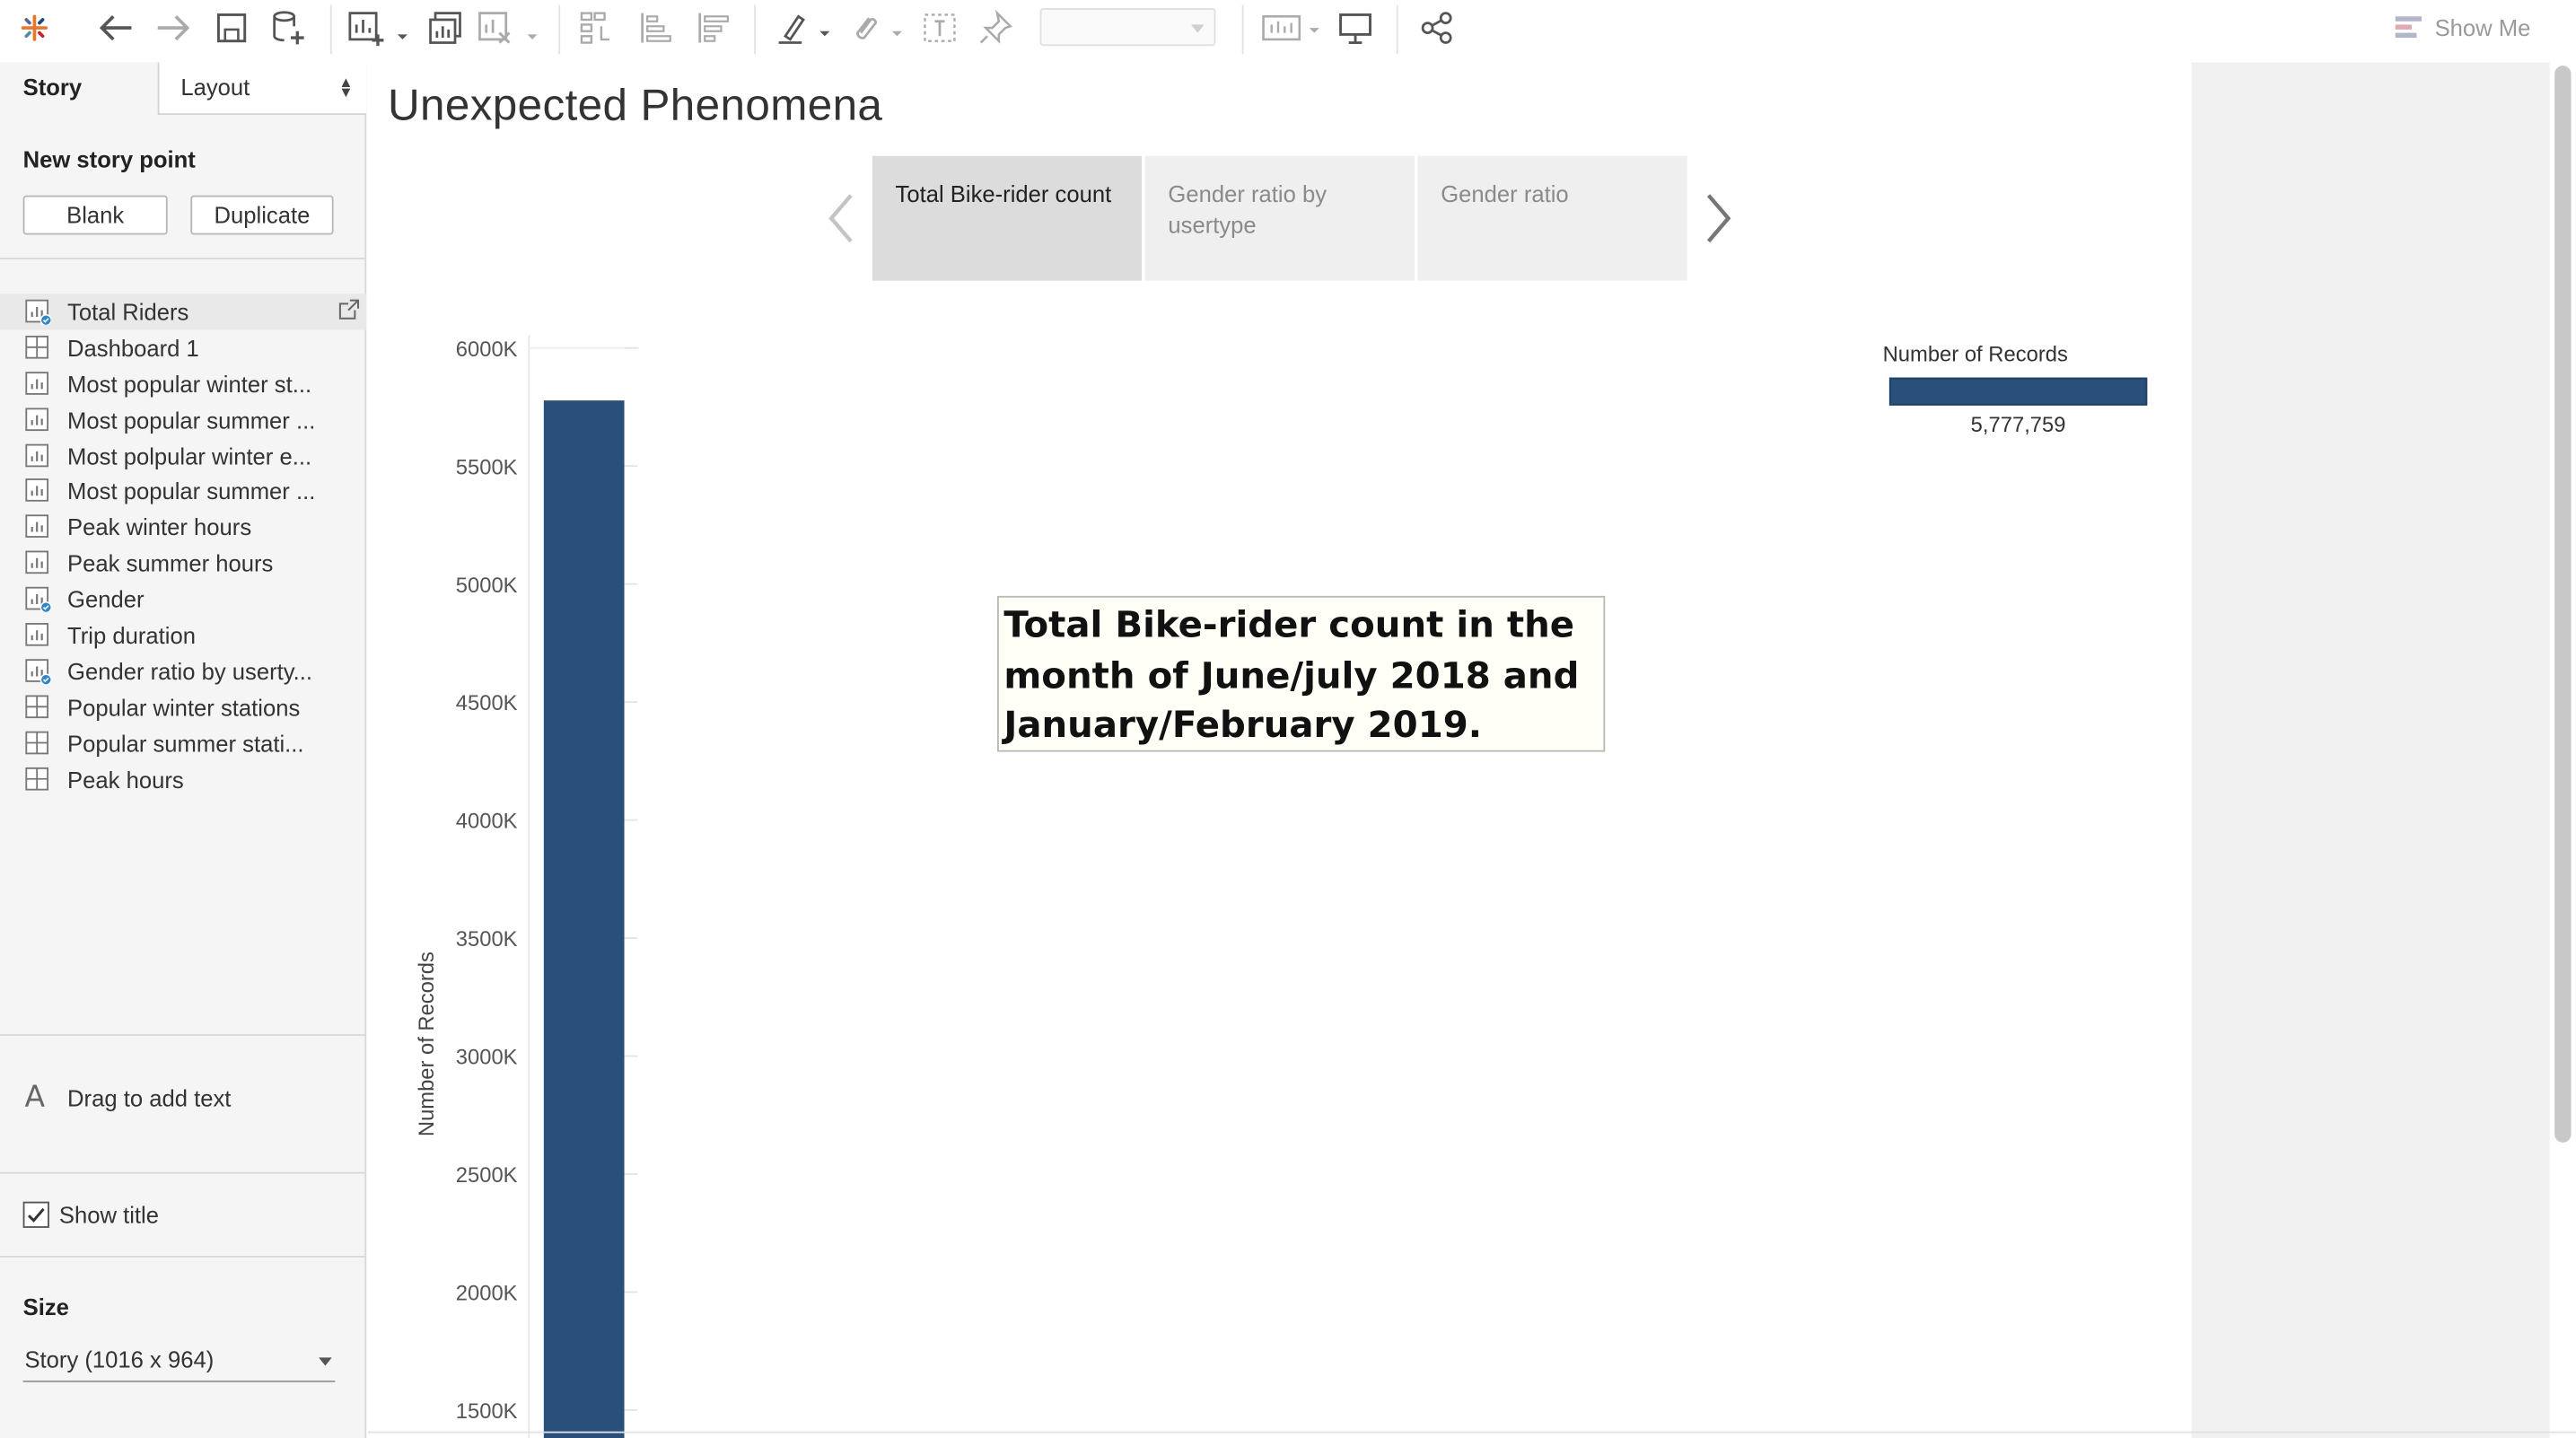  I want to click on drag-to-add-text: A Drag to add text, so click(183, 1109).